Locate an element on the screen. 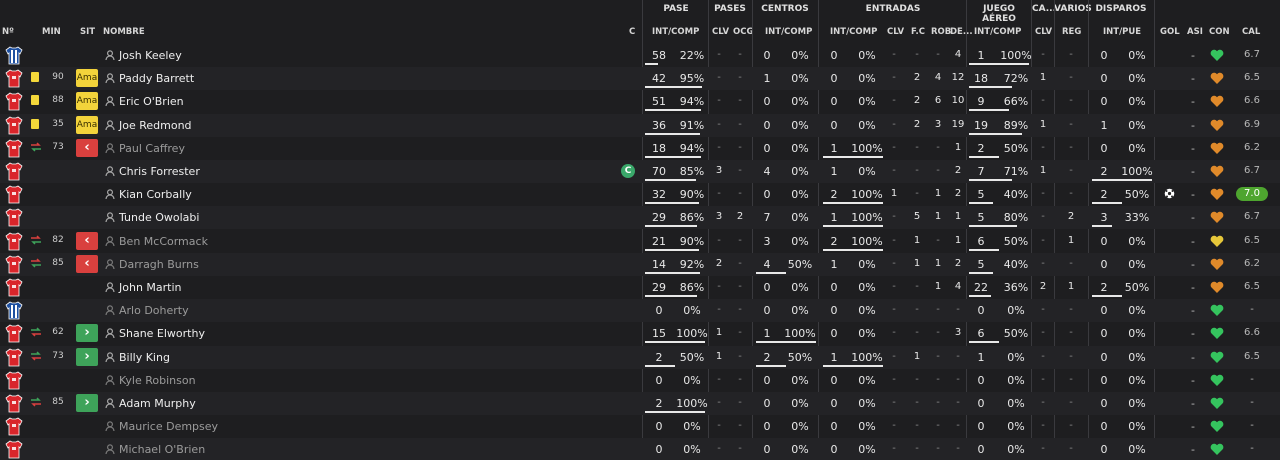 Image resolution: width=1280 pixels, height=460 pixels. shots-percent: 0% is located at coordinates (1137, 311).